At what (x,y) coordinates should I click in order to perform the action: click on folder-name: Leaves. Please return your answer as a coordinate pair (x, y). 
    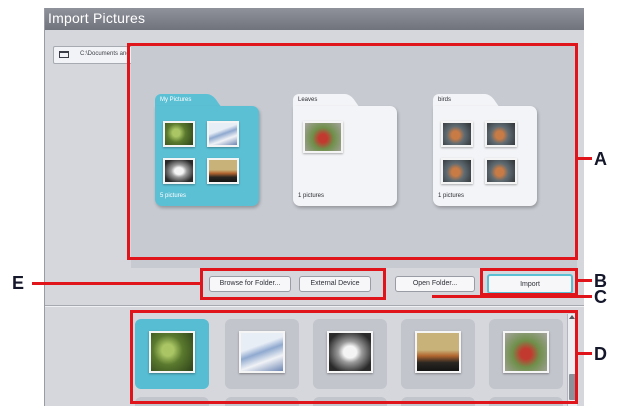
    Looking at the image, I should click on (308, 100).